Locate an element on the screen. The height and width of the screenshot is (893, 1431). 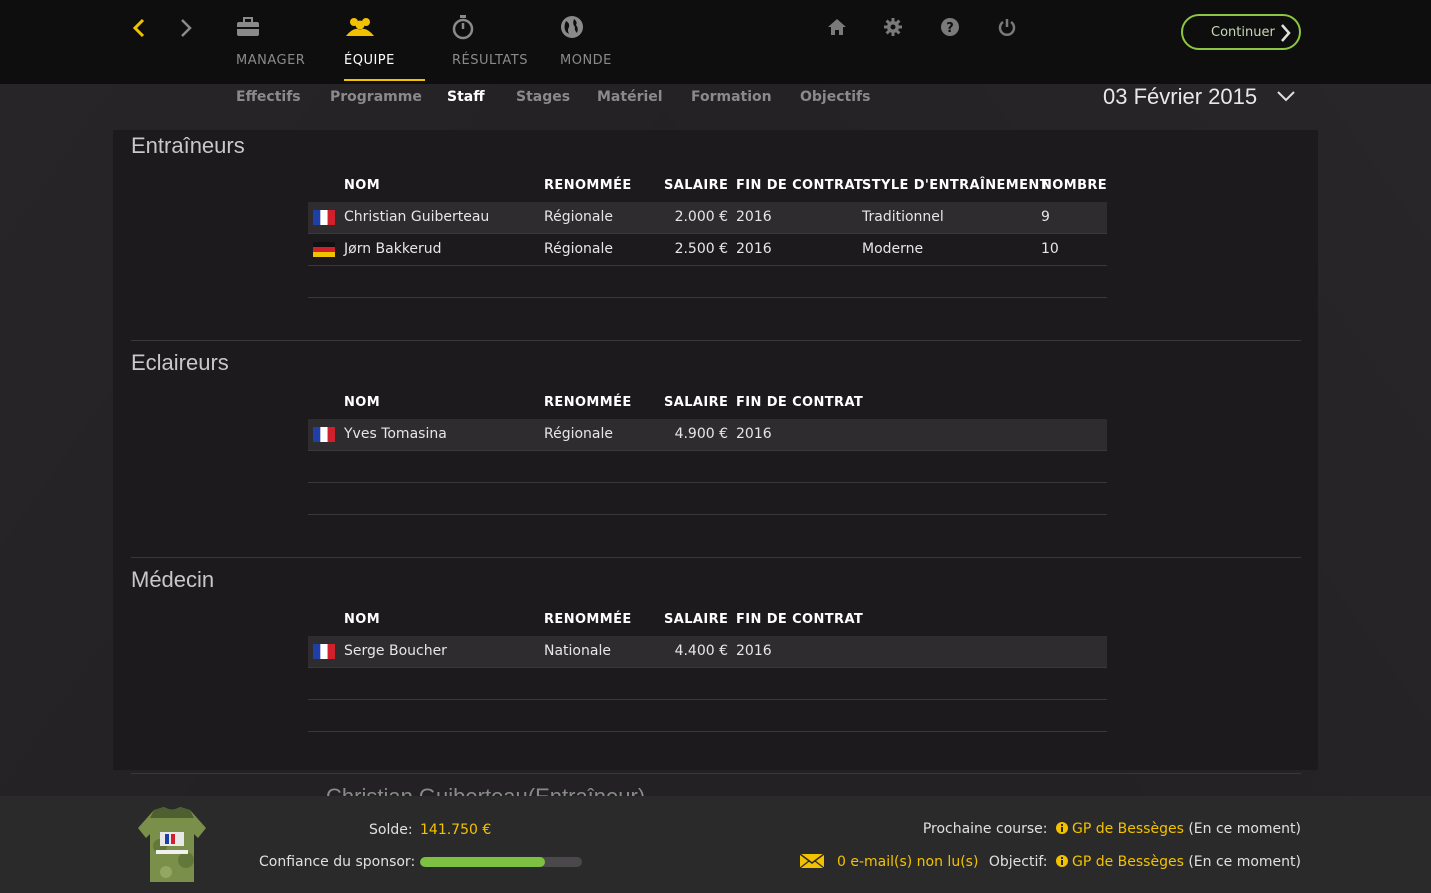
unread-emails-link: 0 e-mail(s) non lu(s) is located at coordinates (907, 862).